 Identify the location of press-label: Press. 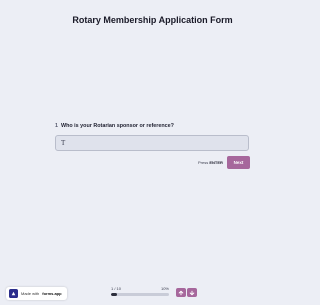
(203, 162).